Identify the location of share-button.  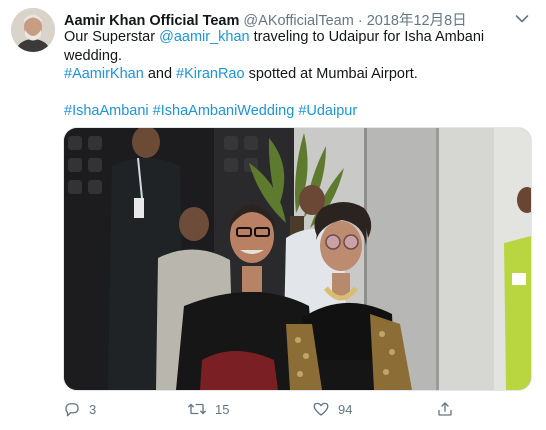
(445, 409).